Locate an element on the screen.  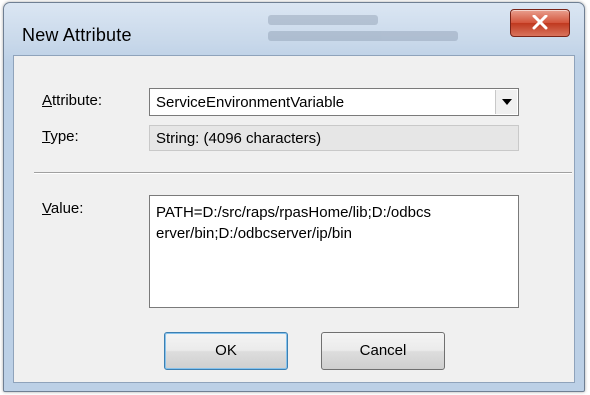
chevron-down-icon is located at coordinates (507, 102).